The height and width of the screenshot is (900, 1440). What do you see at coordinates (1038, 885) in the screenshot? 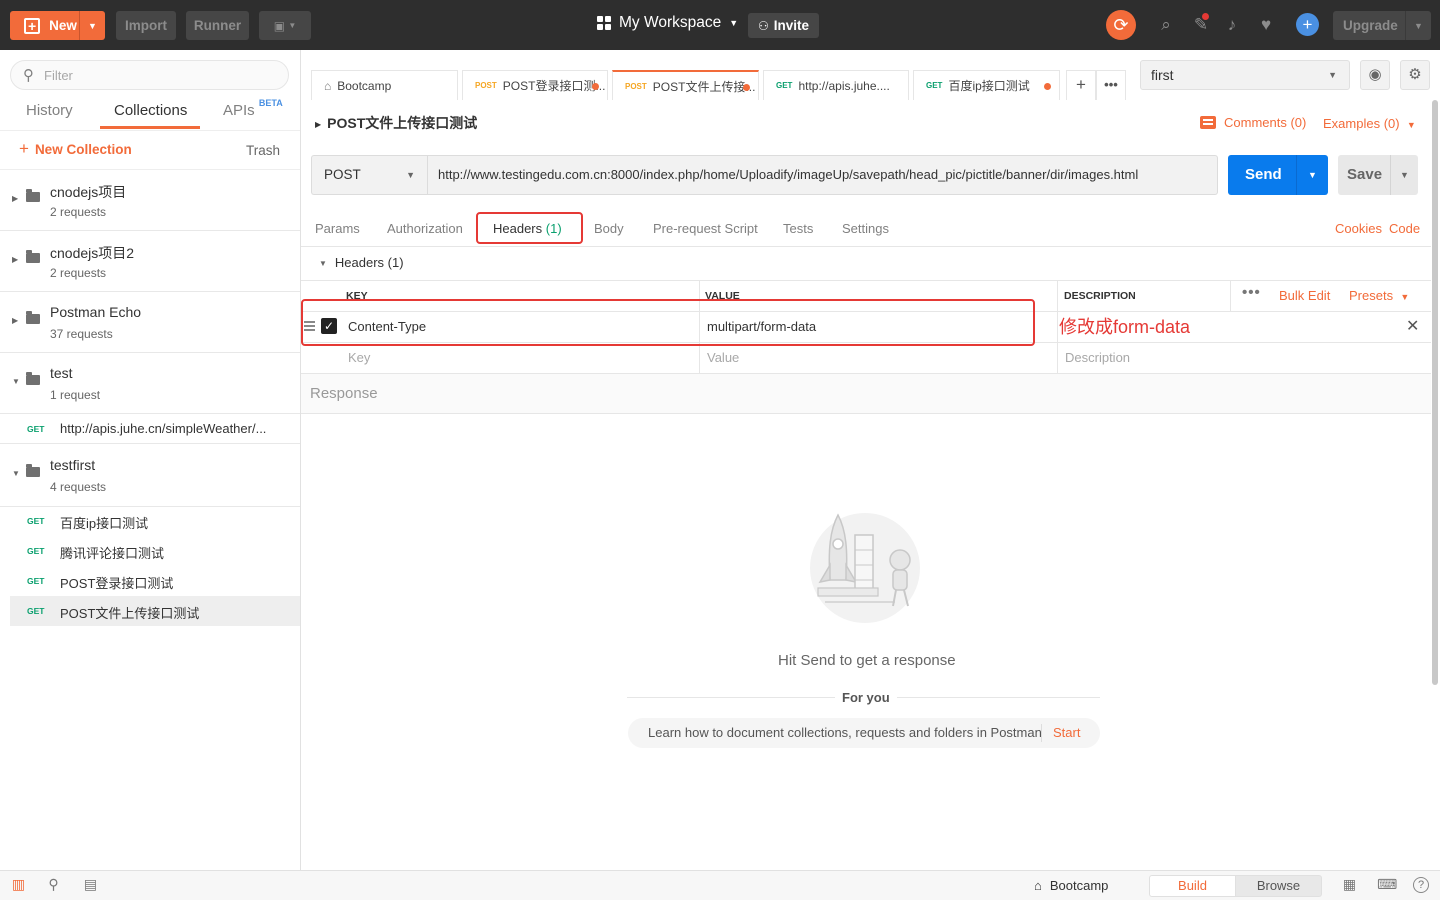
I see `bootcamp-icon: ⌂` at bounding box center [1038, 885].